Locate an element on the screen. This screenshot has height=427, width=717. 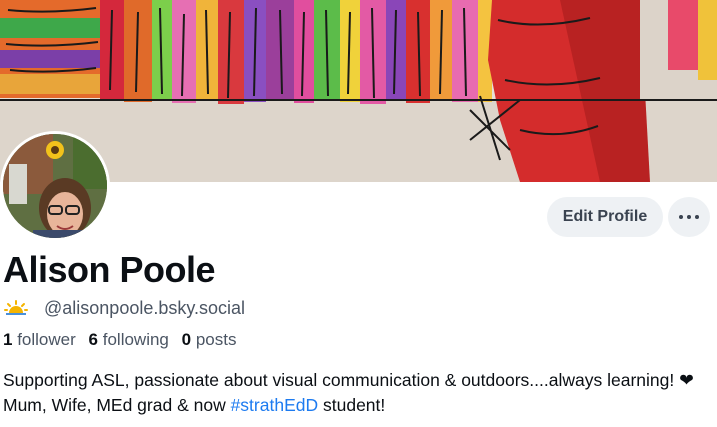
posts-label: posts is located at coordinates (216, 339).